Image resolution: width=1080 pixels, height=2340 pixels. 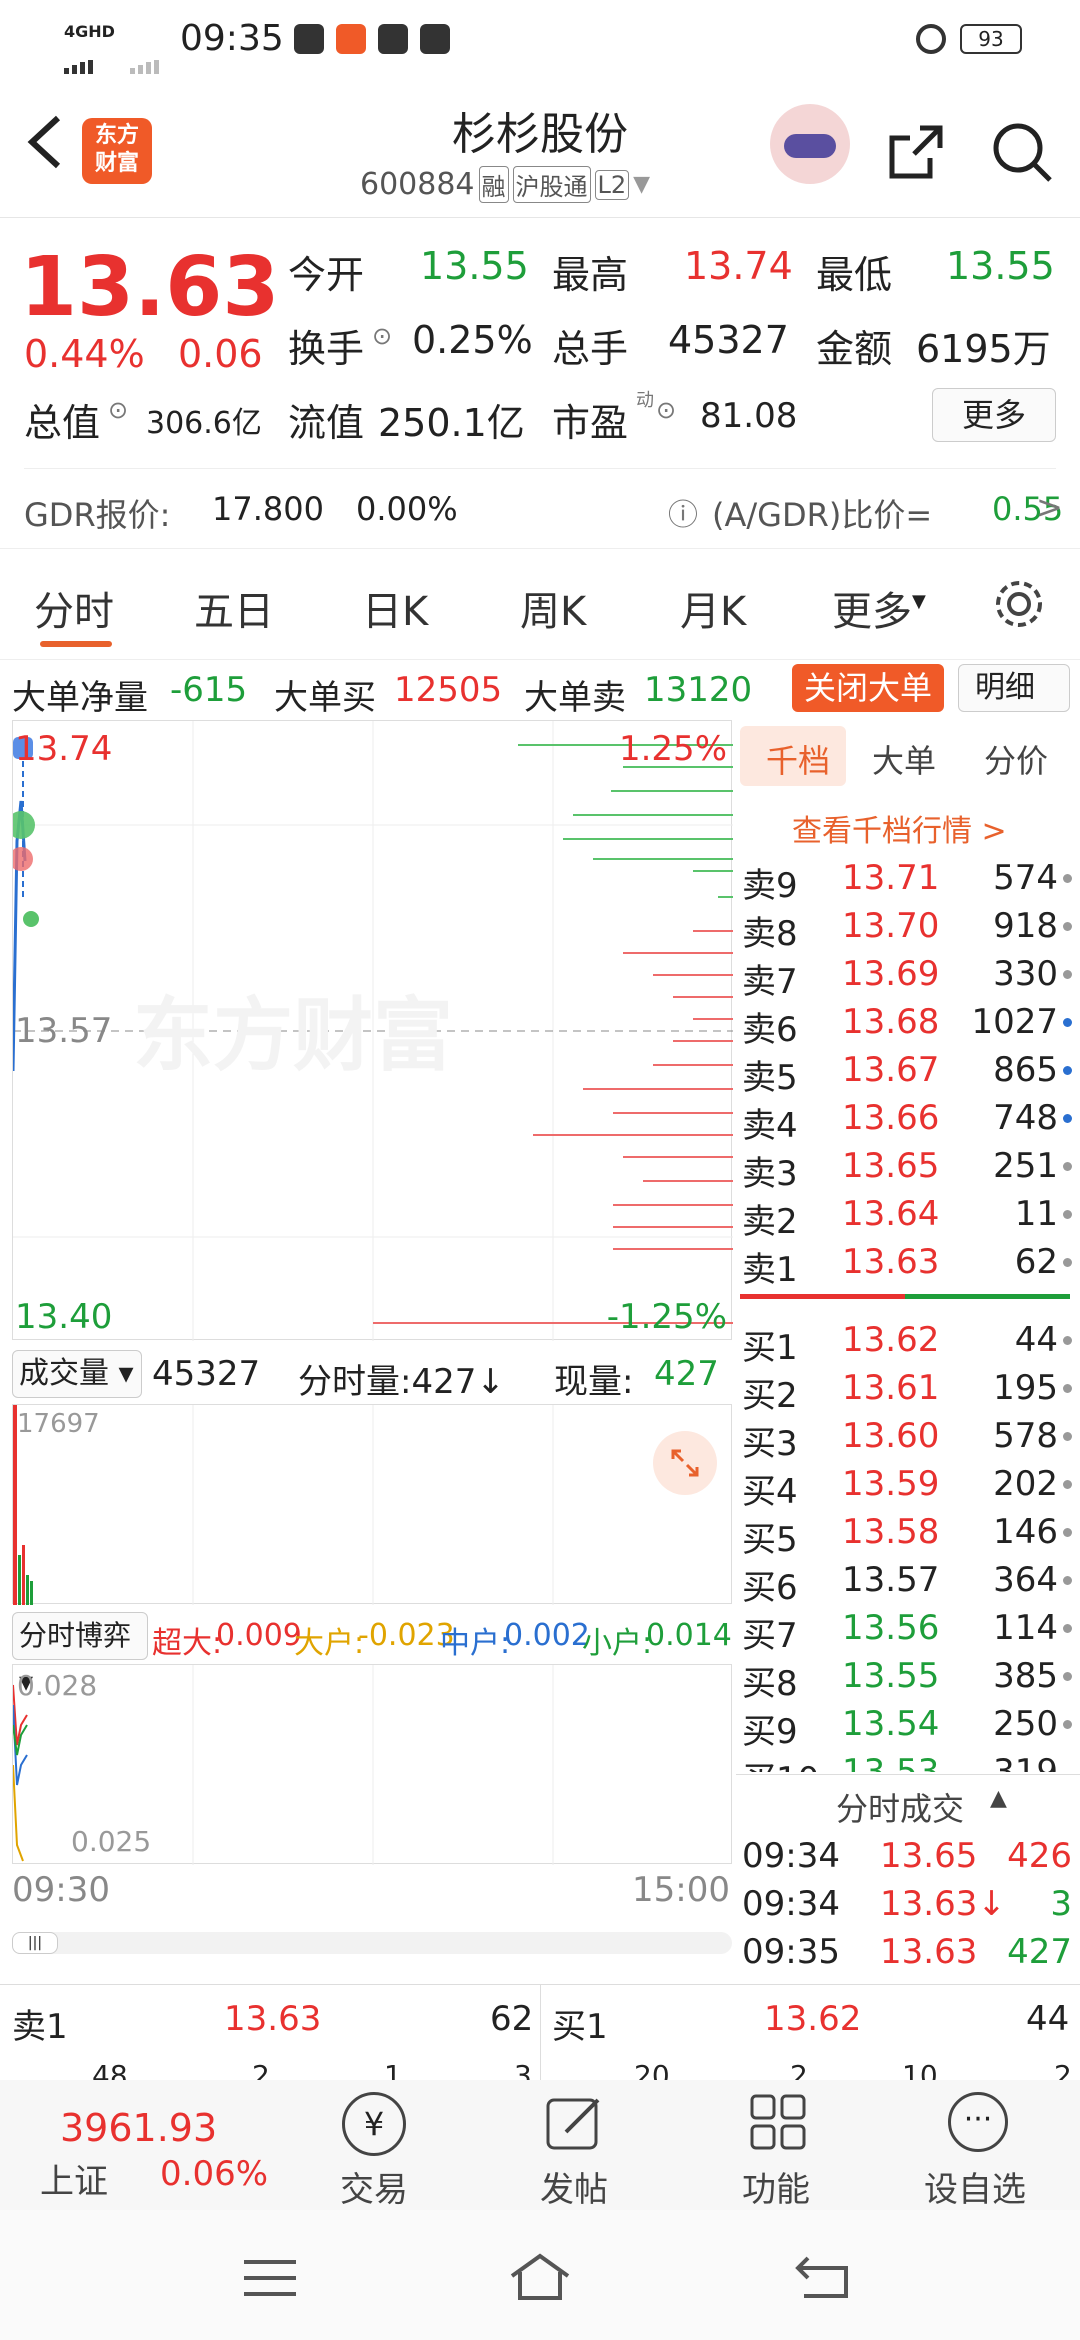 I want to click on gdr-price: 17.800, so click(x=268, y=509).